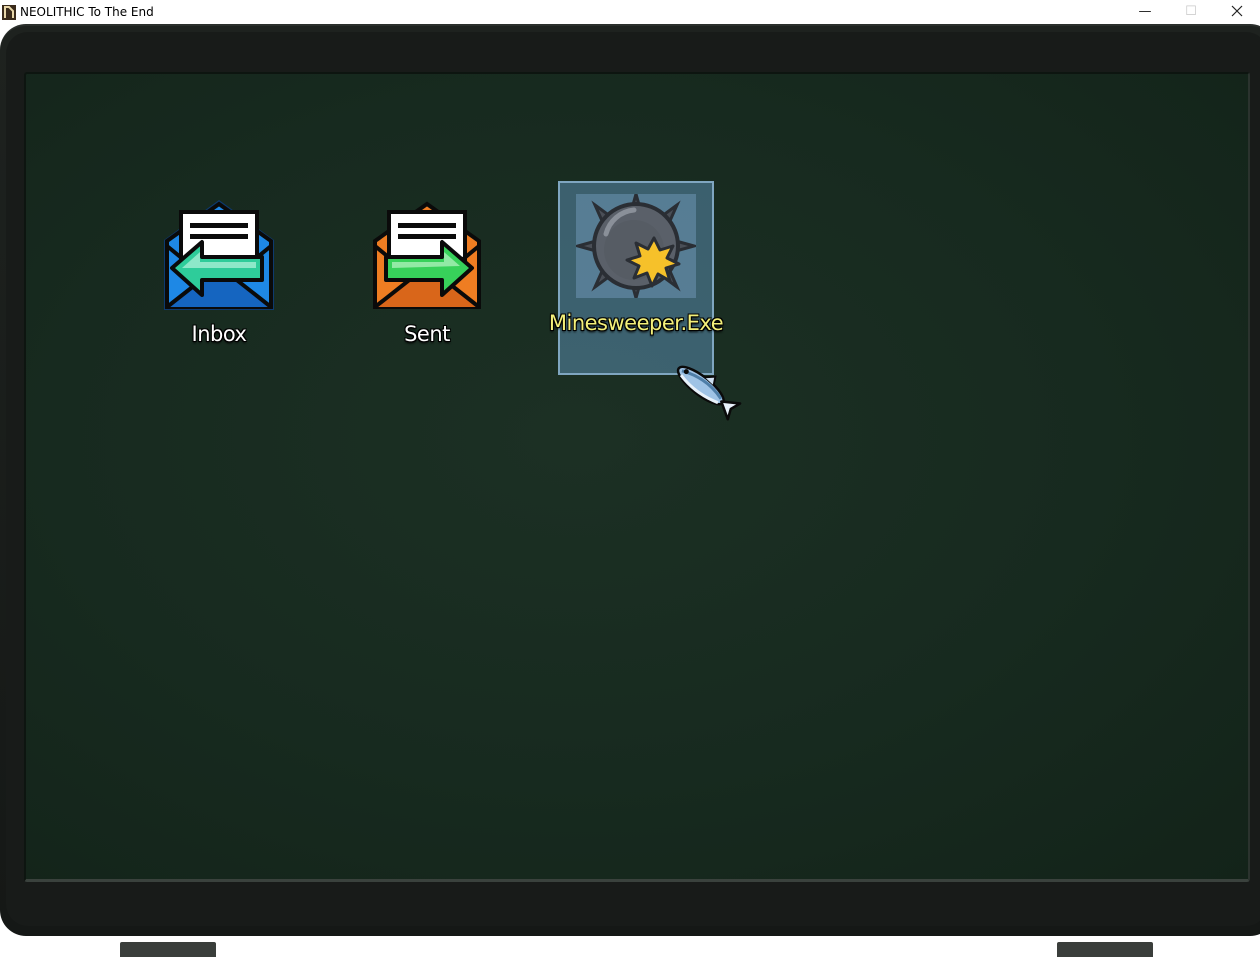 The height and width of the screenshot is (957, 1260). I want to click on close-icon, so click(1237, 11).